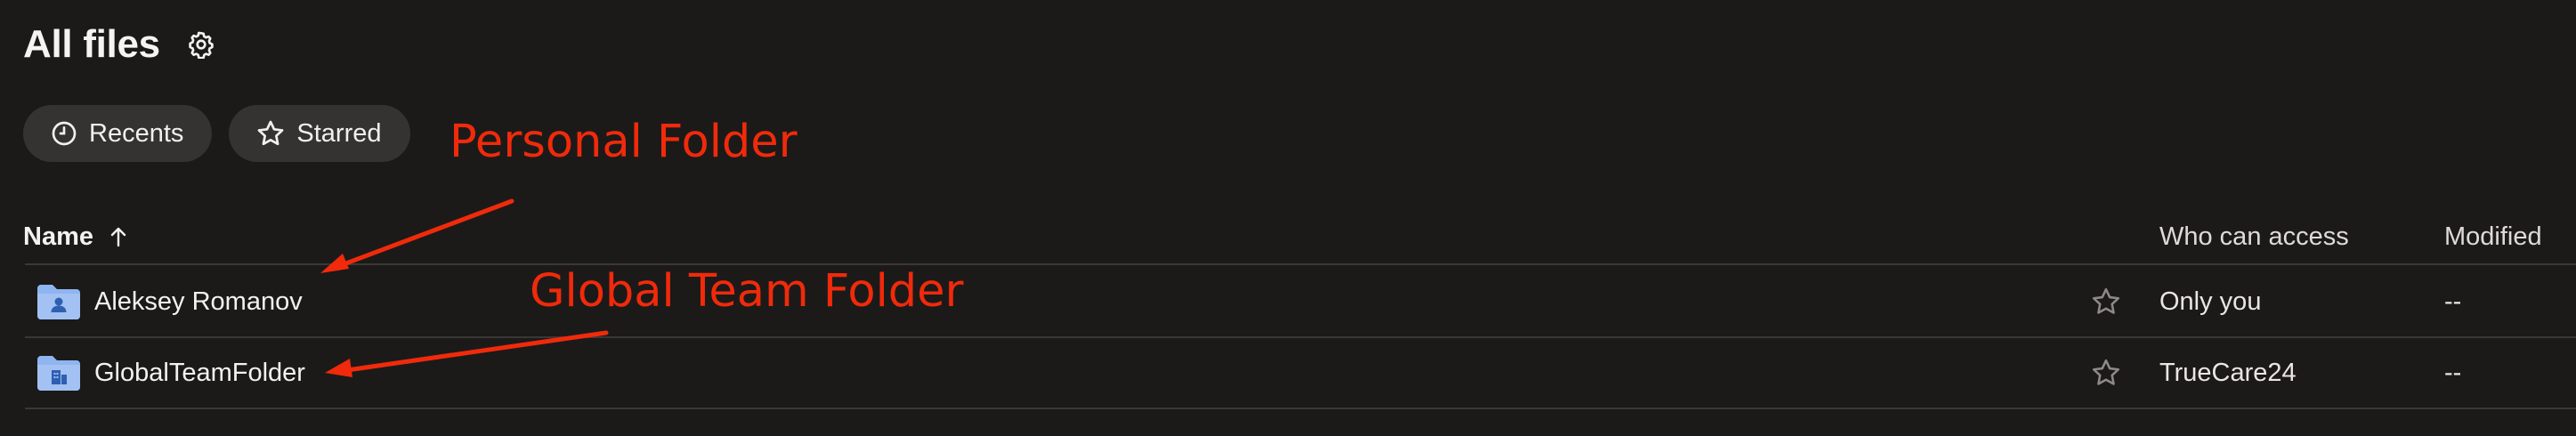 The image size is (2576, 436). I want to click on starred-chip: Starred, so click(319, 133).